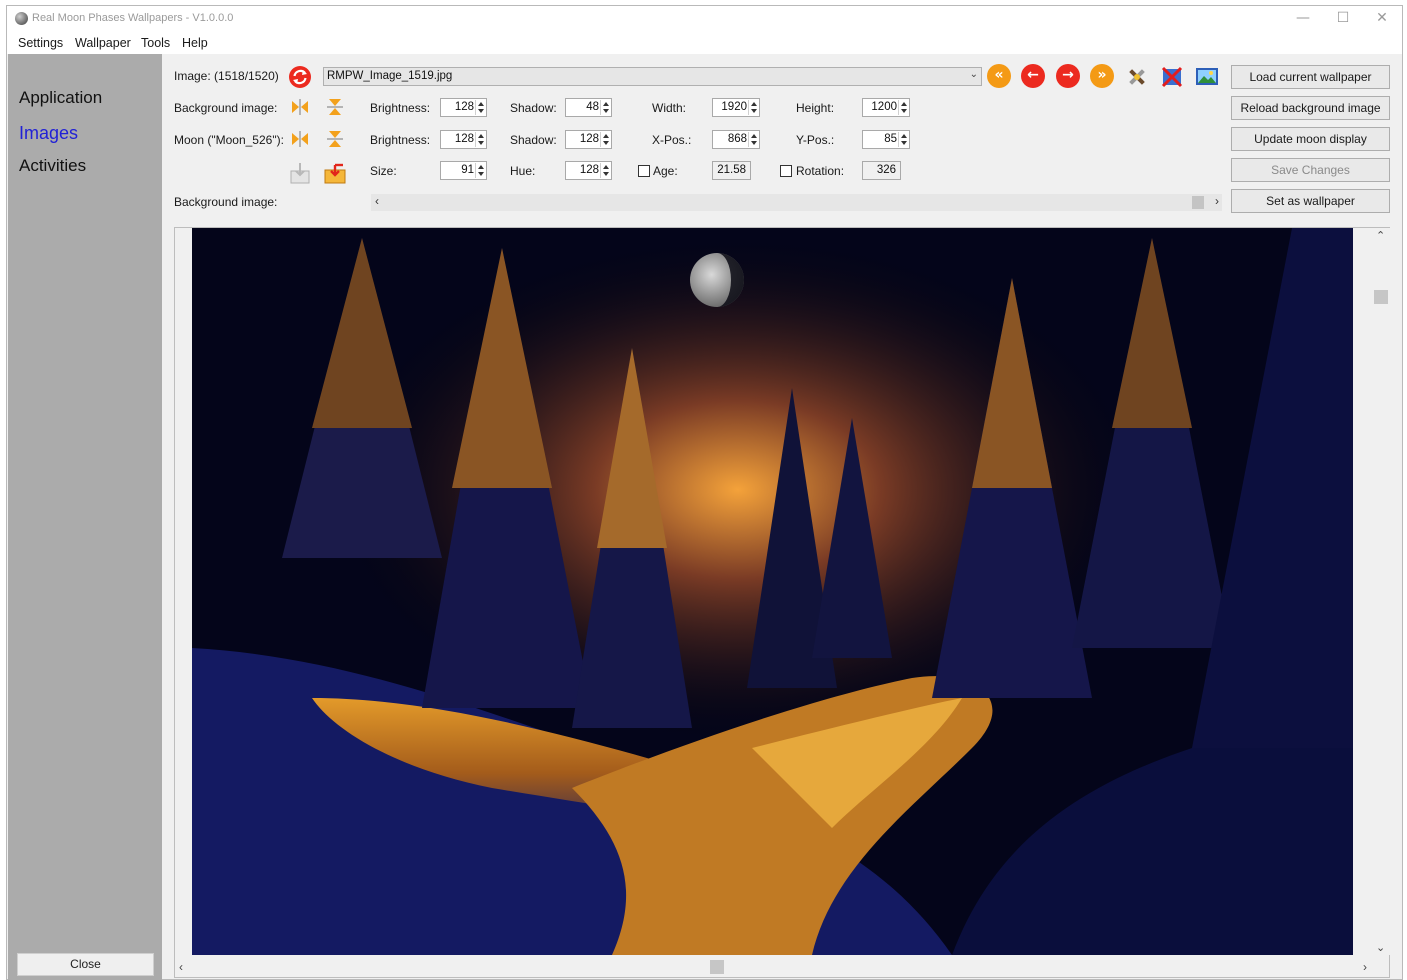 Image resolution: width=1407 pixels, height=980 pixels. What do you see at coordinates (21, 18) in the screenshot?
I see `moon-app-icon` at bounding box center [21, 18].